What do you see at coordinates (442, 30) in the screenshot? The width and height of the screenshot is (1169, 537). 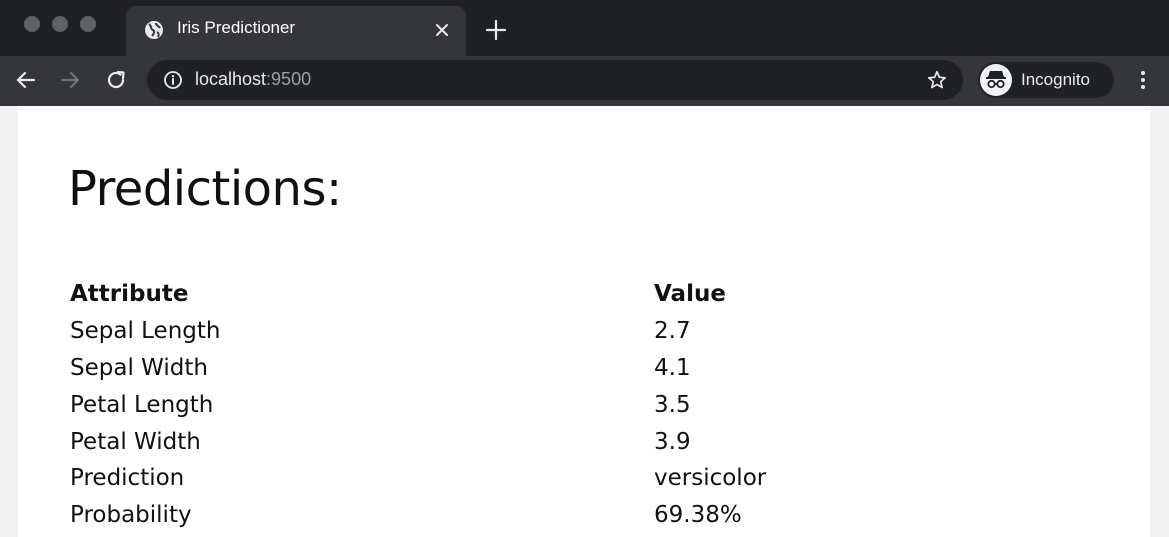 I see `close-icon` at bounding box center [442, 30].